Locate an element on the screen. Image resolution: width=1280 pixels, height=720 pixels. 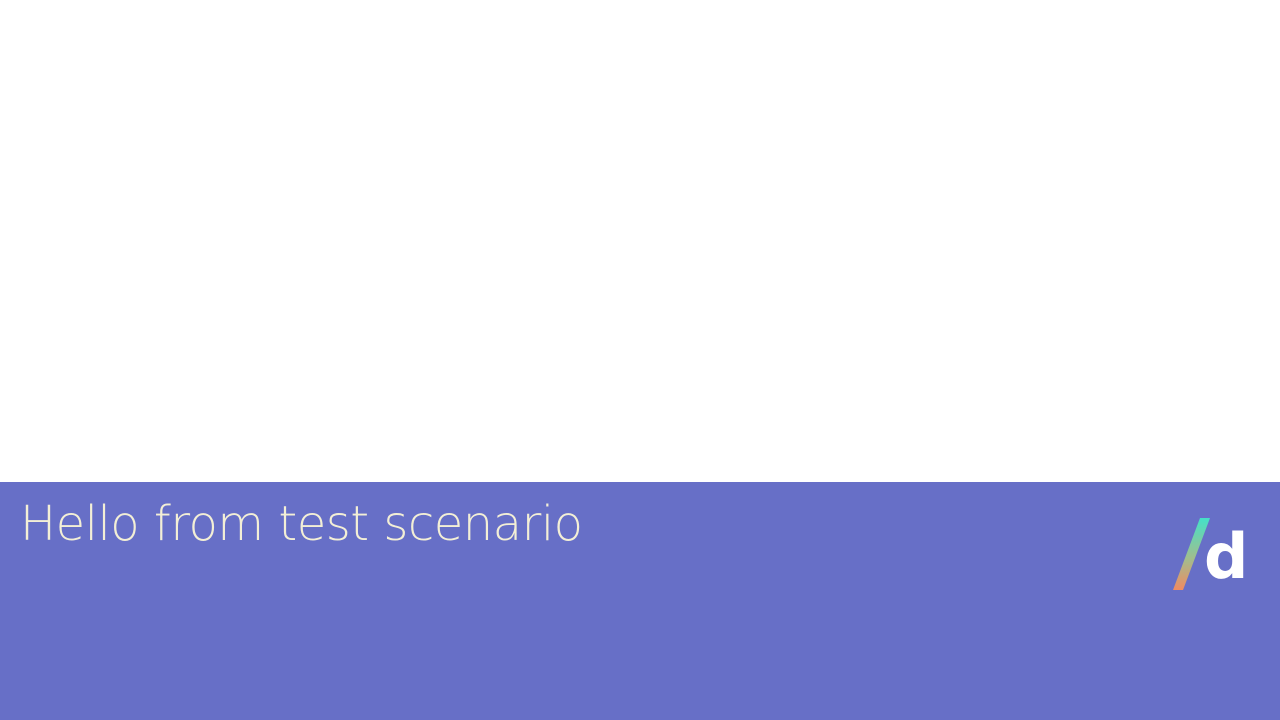
slash-d-logo-icon: d is located at coordinates (1210, 555).